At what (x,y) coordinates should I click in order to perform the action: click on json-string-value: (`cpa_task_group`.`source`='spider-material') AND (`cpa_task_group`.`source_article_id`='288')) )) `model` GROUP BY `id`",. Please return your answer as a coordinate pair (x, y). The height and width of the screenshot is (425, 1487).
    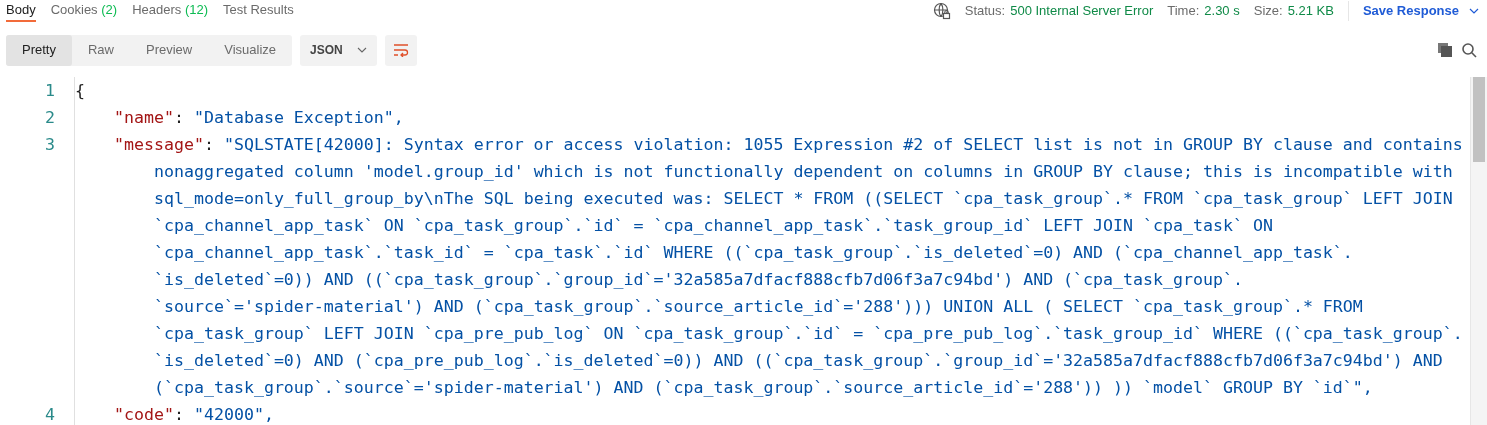
    Looking at the image, I should click on (763, 388).